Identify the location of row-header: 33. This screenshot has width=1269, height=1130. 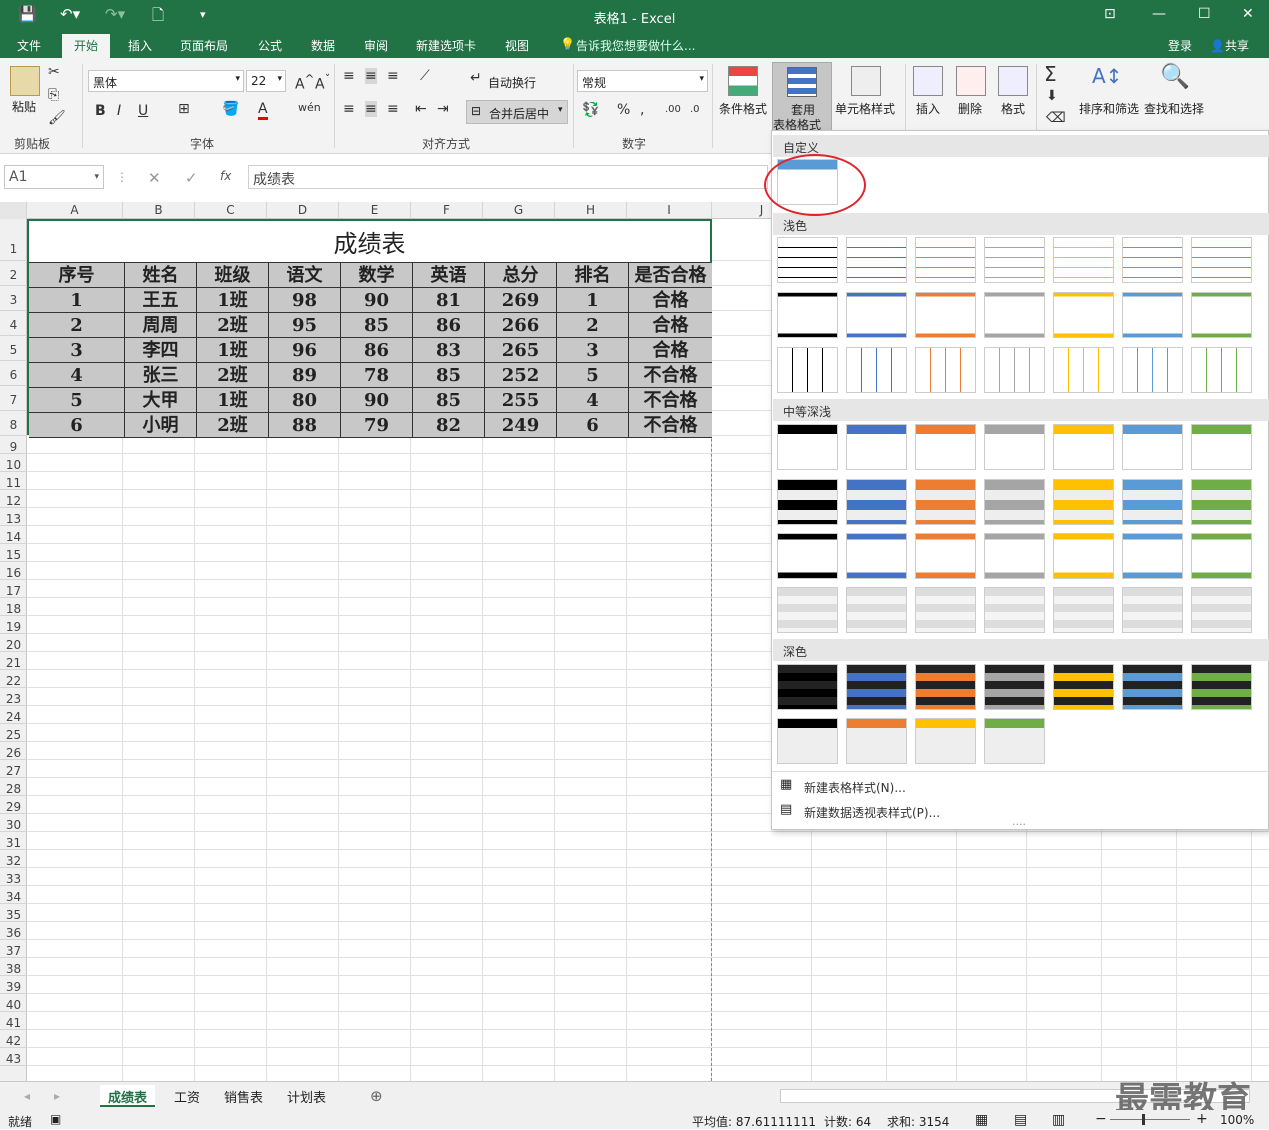
(13, 877).